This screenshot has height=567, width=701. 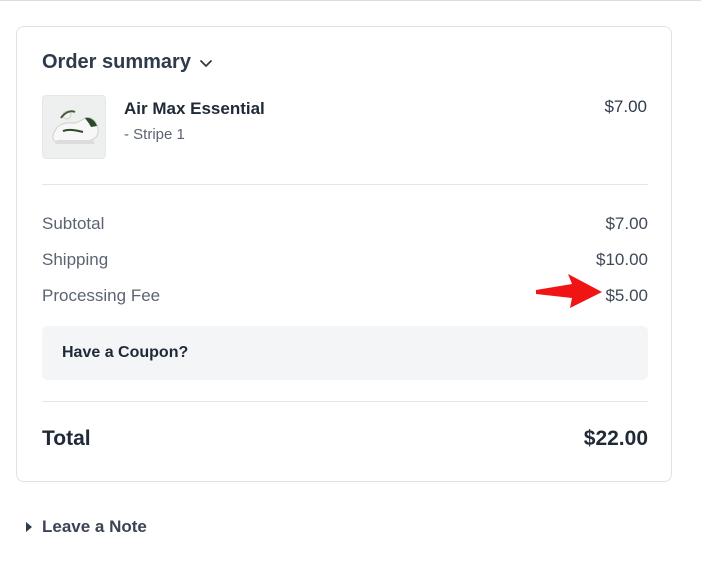 I want to click on product-name: Air Max Essential, so click(x=194, y=108).